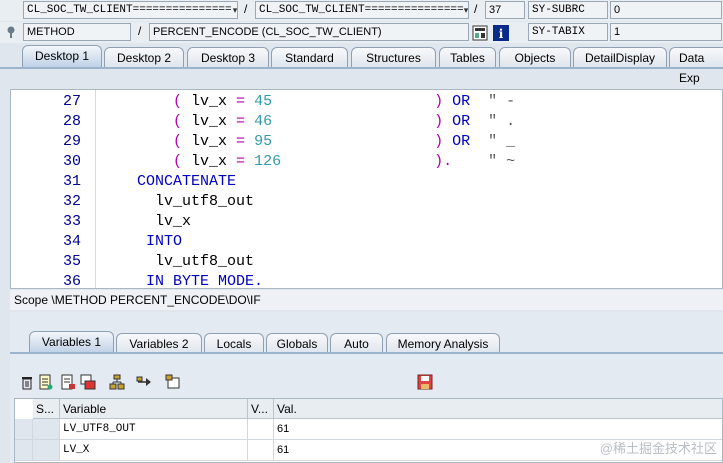  I want to click on load-variables-icon, so click(88, 382).